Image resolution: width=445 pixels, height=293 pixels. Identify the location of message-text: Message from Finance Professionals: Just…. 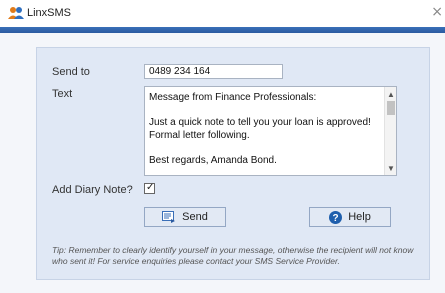
(260, 129).